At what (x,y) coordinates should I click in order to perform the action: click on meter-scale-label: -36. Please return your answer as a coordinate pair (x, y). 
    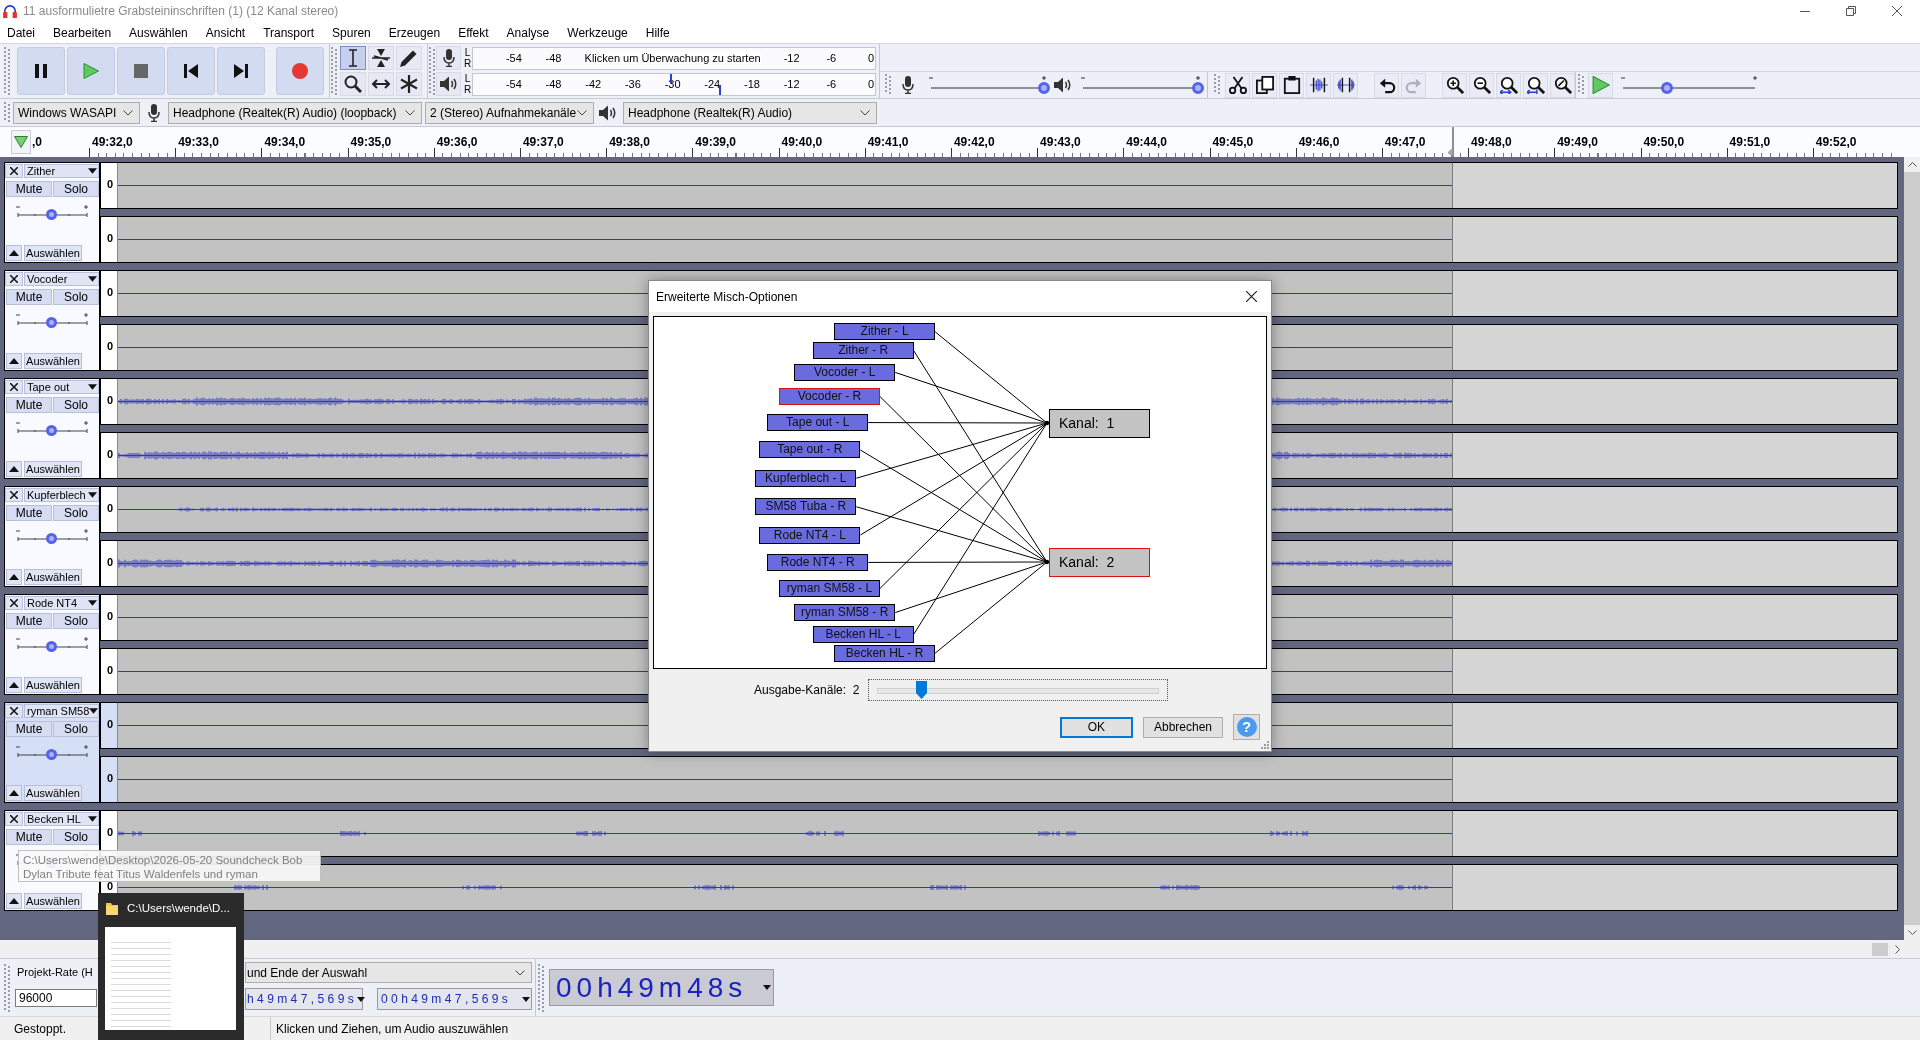
    Looking at the image, I should click on (632, 84).